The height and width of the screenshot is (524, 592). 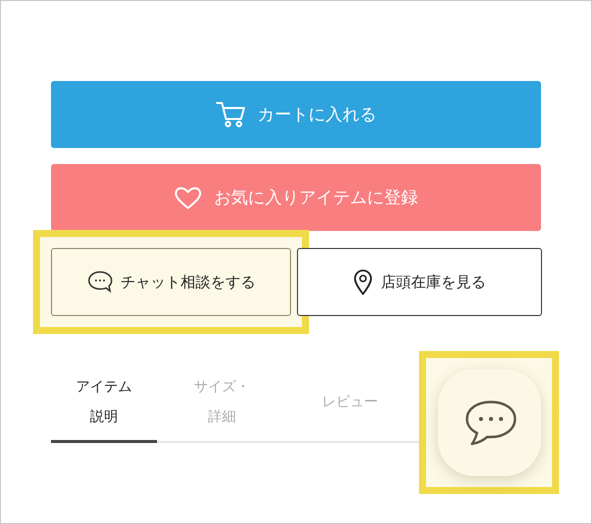 What do you see at coordinates (489, 422) in the screenshot?
I see `chat-fab-button` at bounding box center [489, 422].